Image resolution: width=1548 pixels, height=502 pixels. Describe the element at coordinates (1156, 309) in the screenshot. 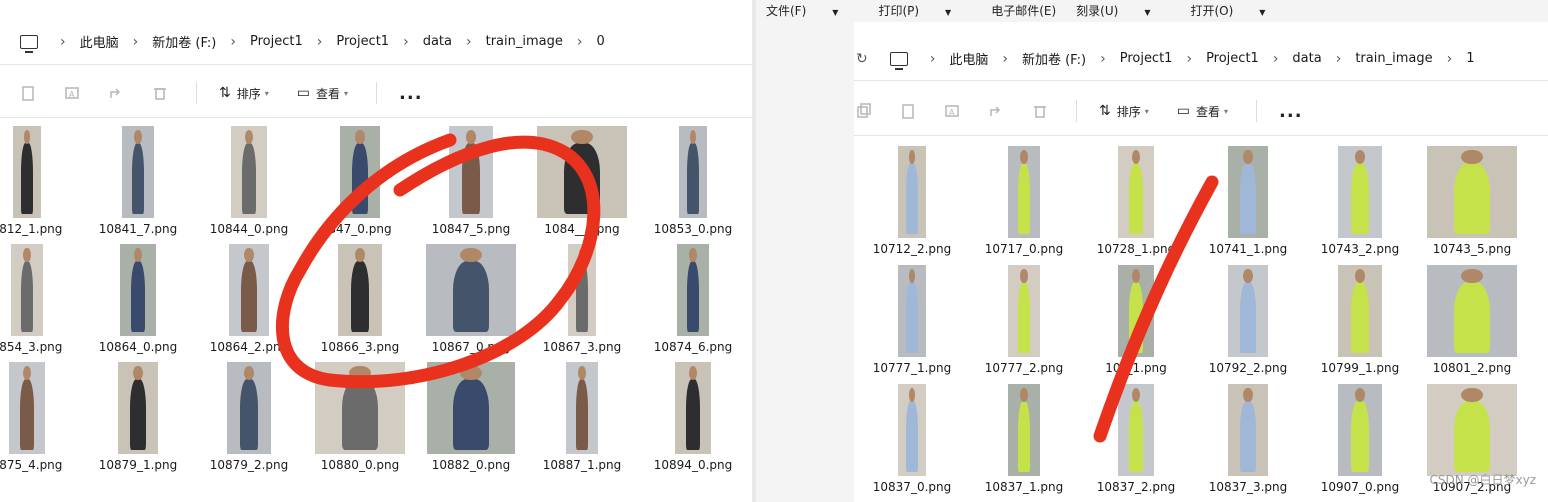

I see `annotation-slash` at that location.